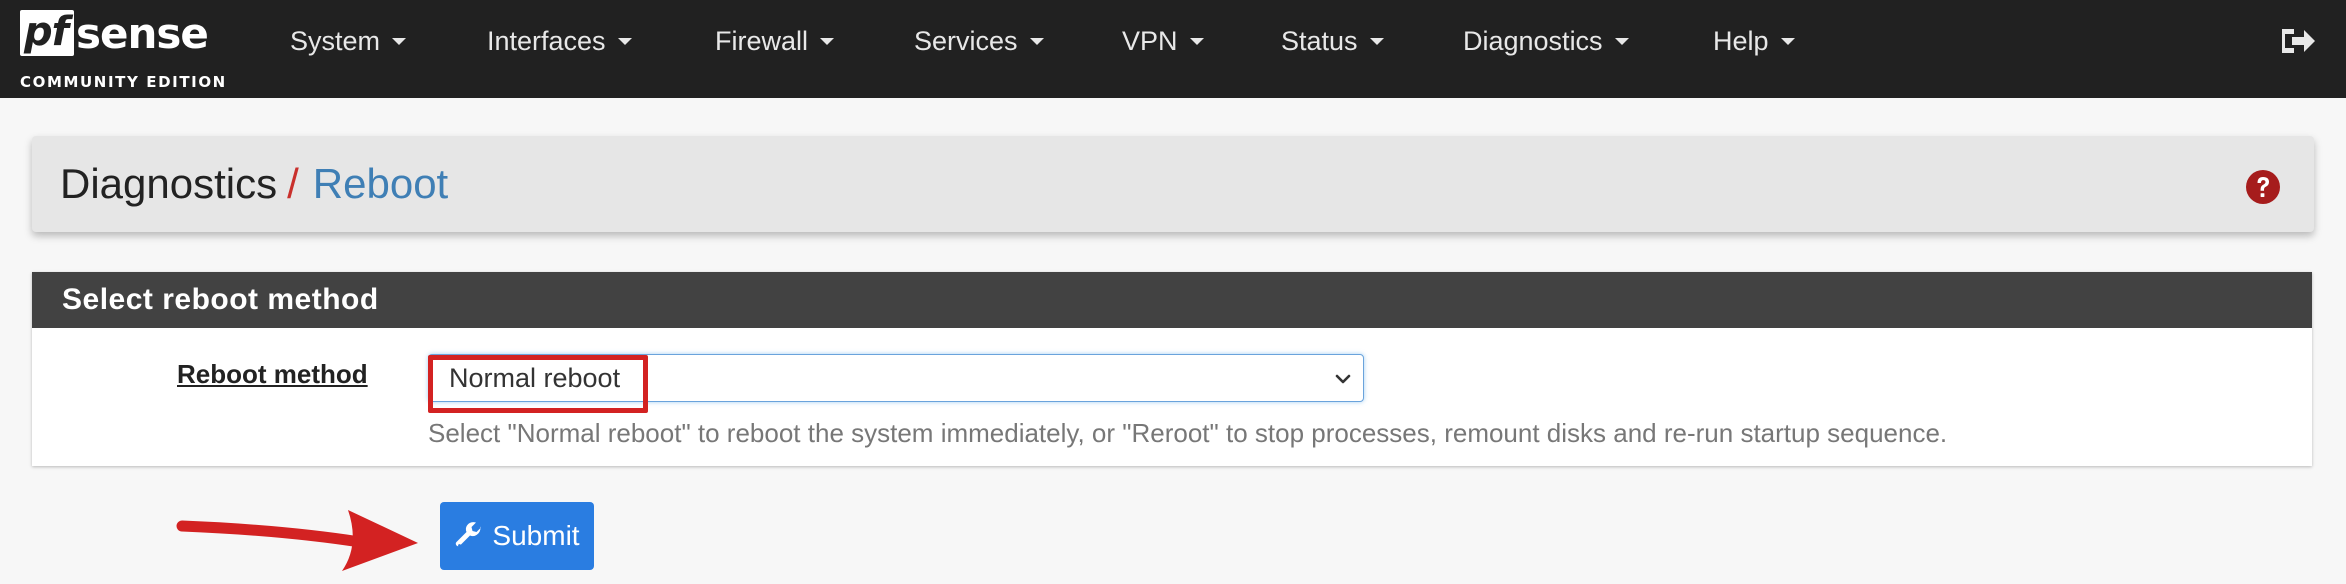 The height and width of the screenshot is (584, 2346). Describe the element at coordinates (469, 534) in the screenshot. I see `wrench-icon` at that location.